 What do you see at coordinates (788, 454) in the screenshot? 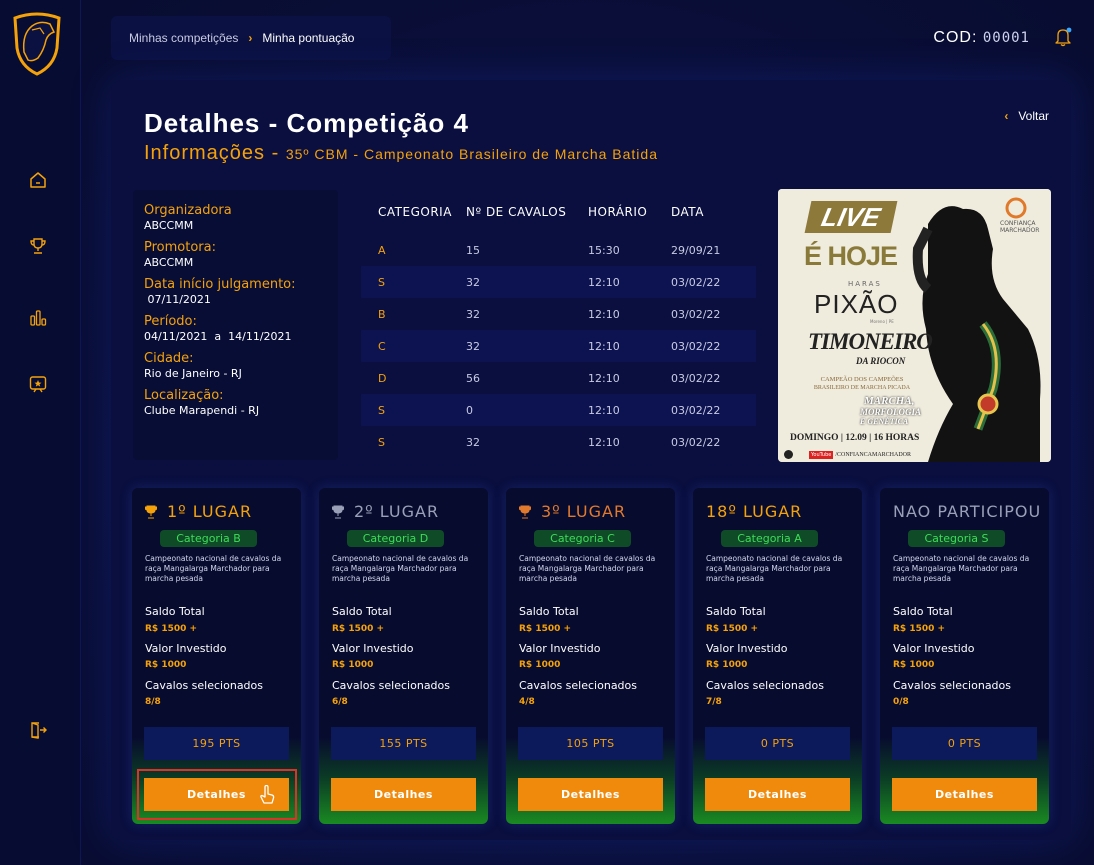
I see `user-icon` at bounding box center [788, 454].